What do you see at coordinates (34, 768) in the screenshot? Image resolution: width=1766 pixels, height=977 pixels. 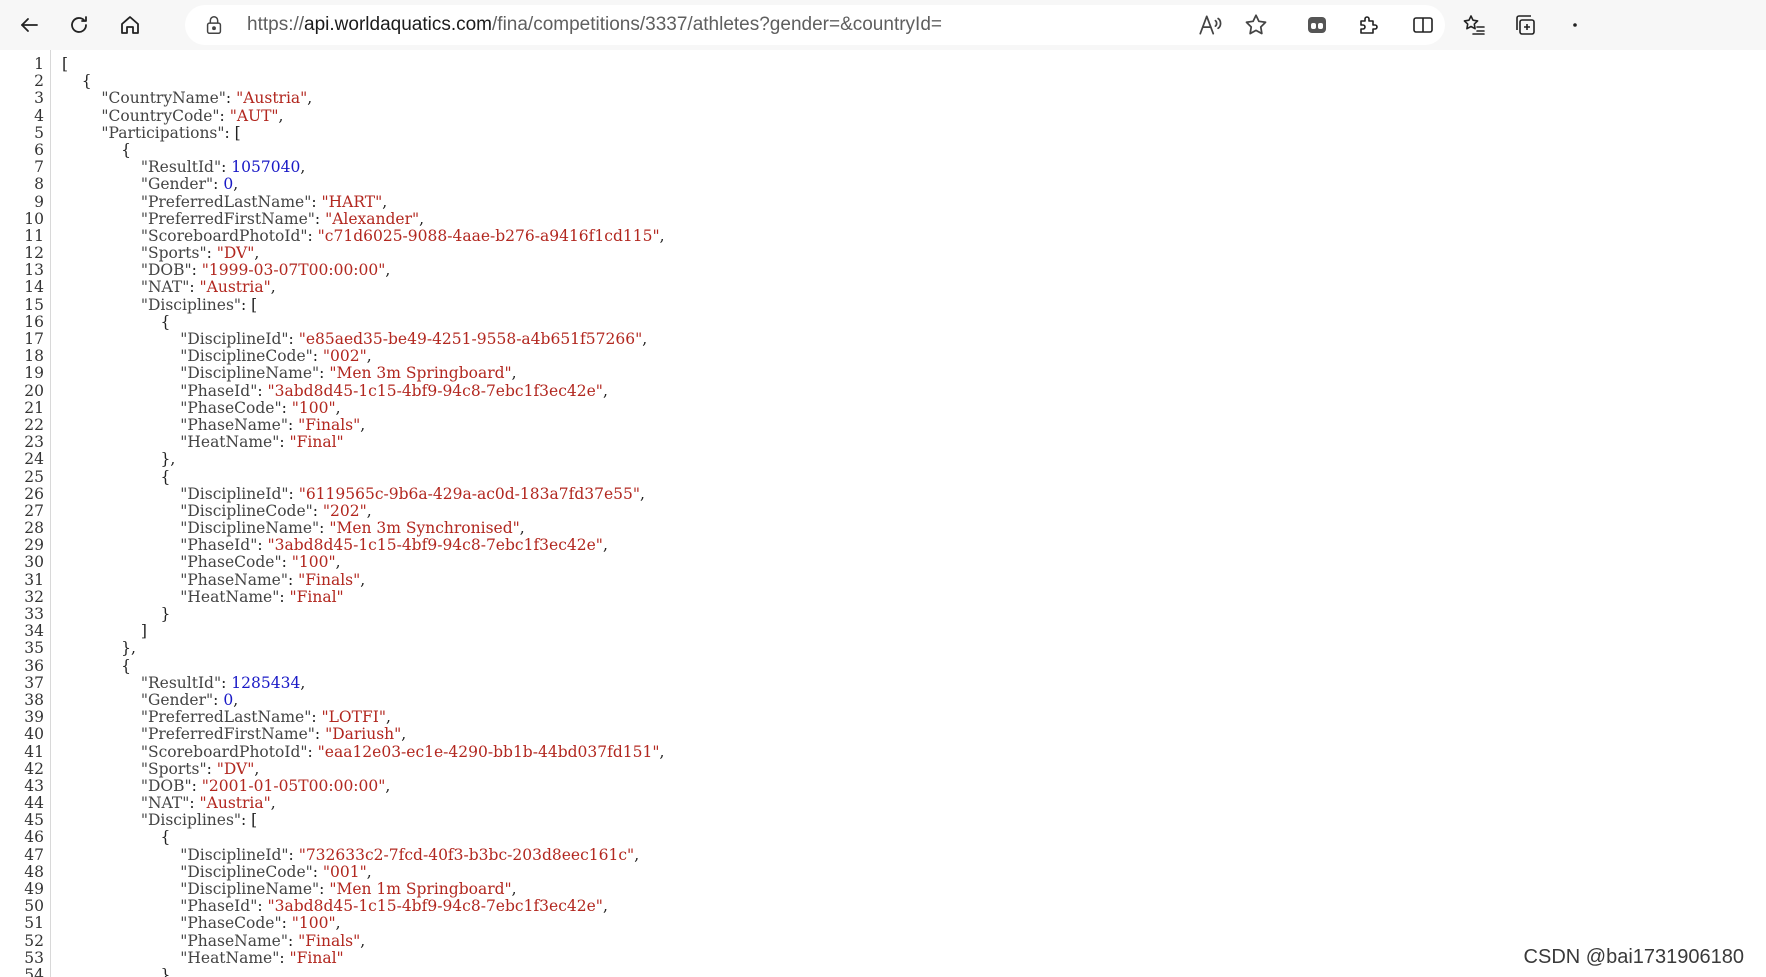 I see `line-number: 42` at bounding box center [34, 768].